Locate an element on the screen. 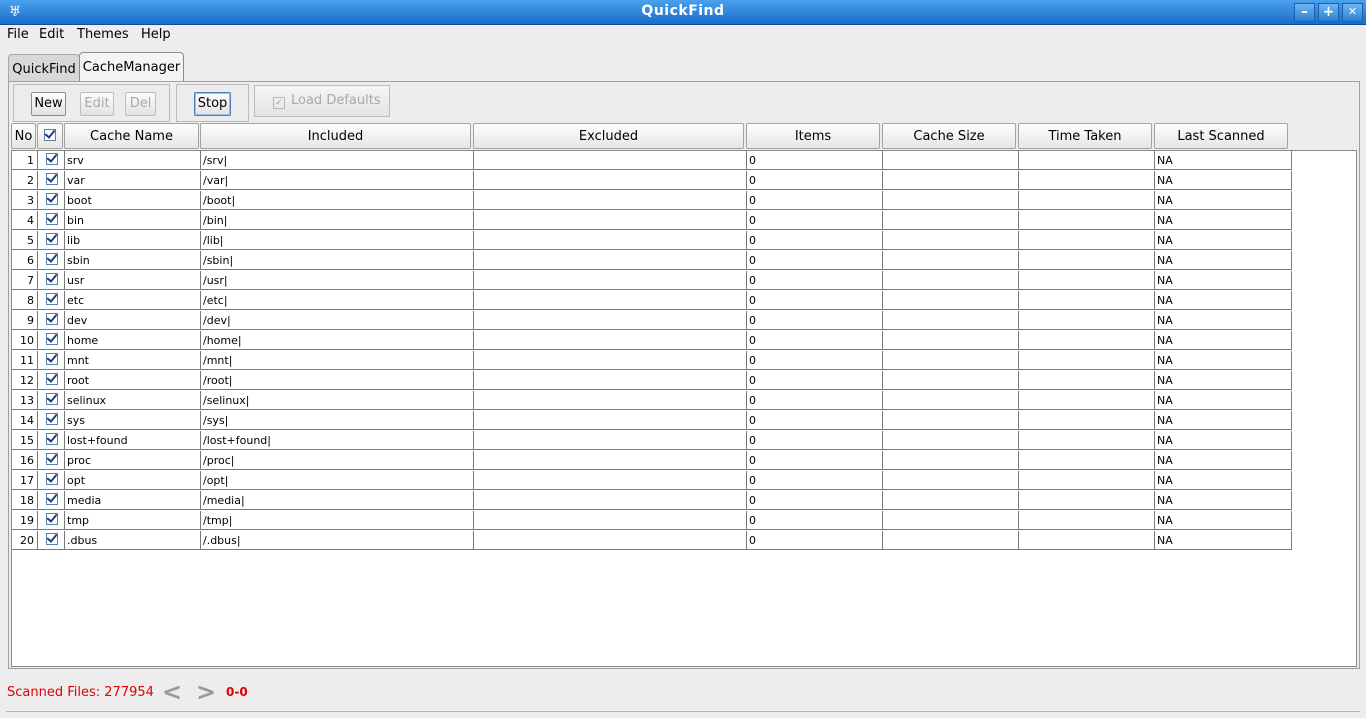  column-header-cache-name: Cache Name is located at coordinates (131, 136).